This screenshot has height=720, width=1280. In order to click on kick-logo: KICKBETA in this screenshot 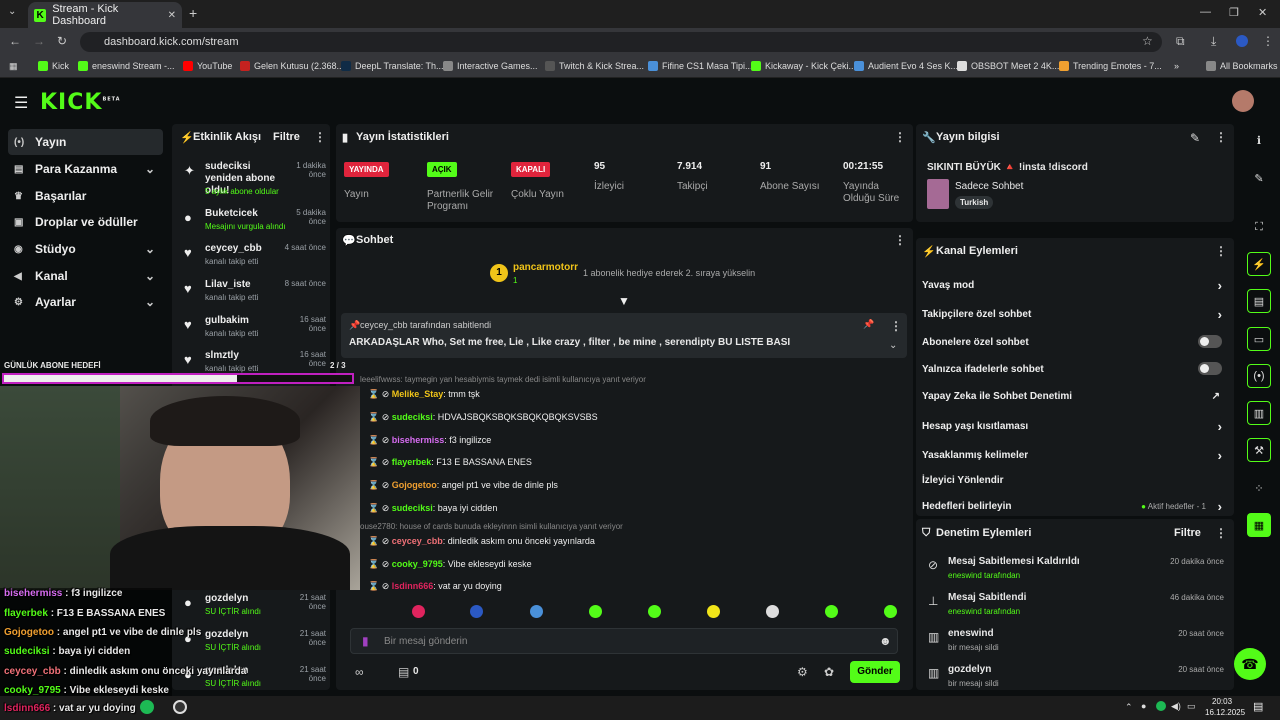, I will do `click(80, 102)`.